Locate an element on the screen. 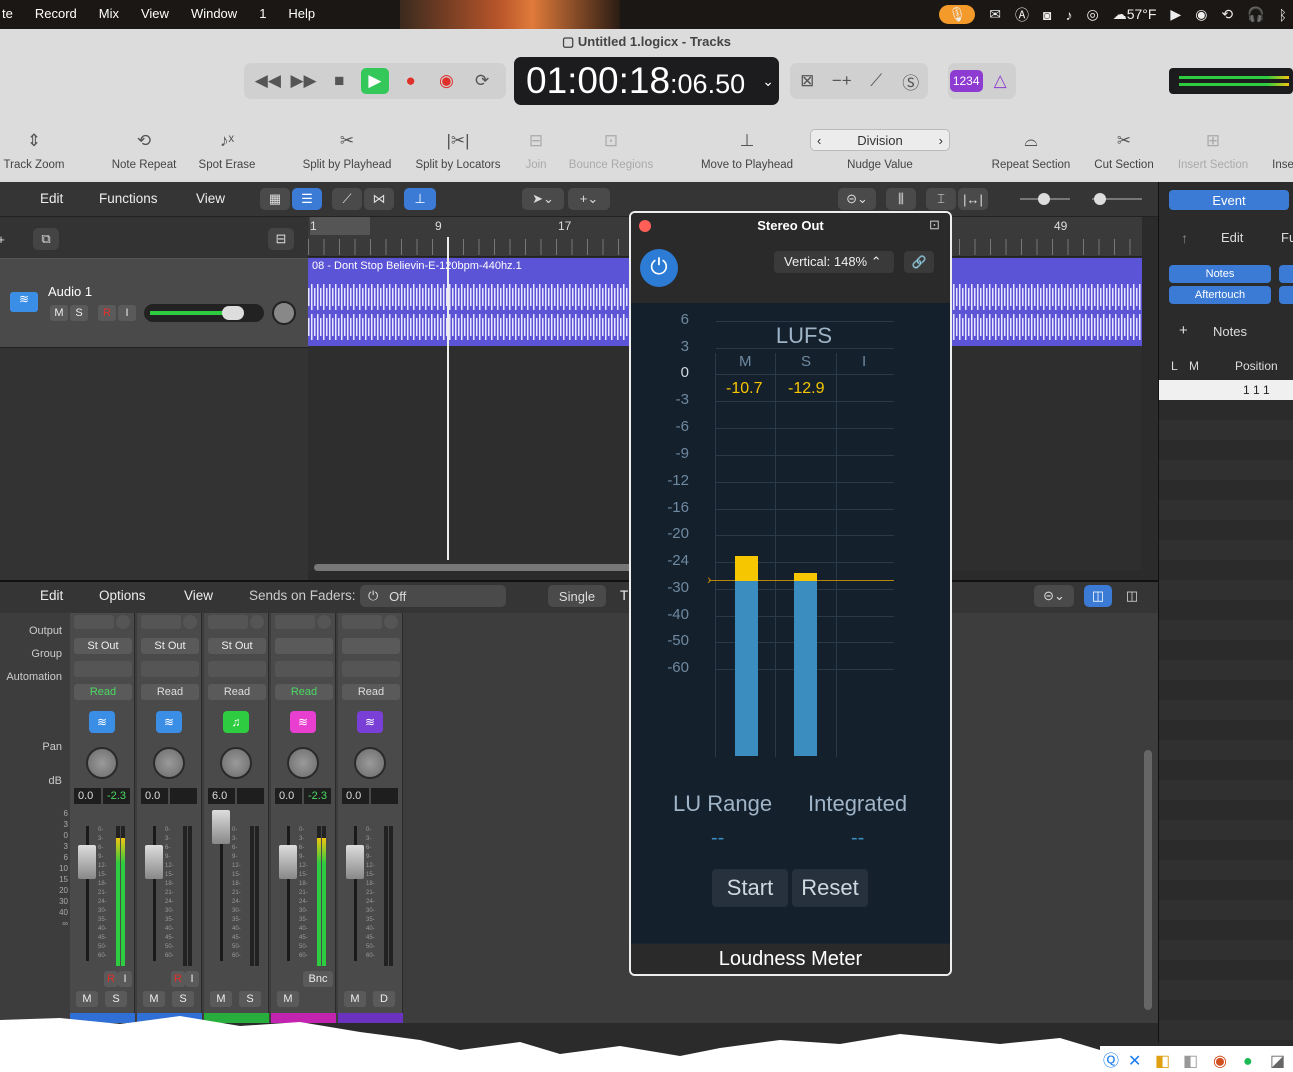 The width and height of the screenshot is (1293, 1072). snap-icon: ⊝⌄ is located at coordinates (857, 199).